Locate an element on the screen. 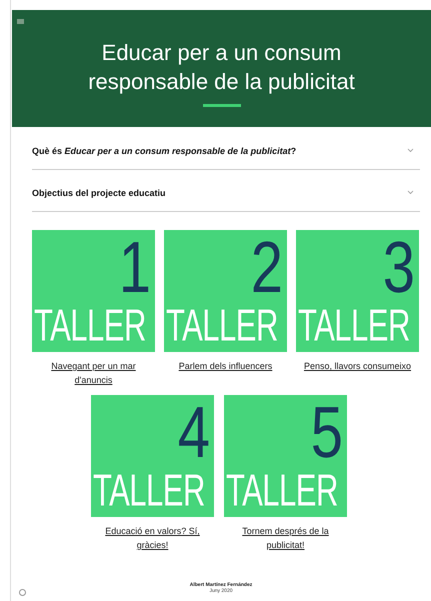  workshop-number: 3 is located at coordinates (398, 268).